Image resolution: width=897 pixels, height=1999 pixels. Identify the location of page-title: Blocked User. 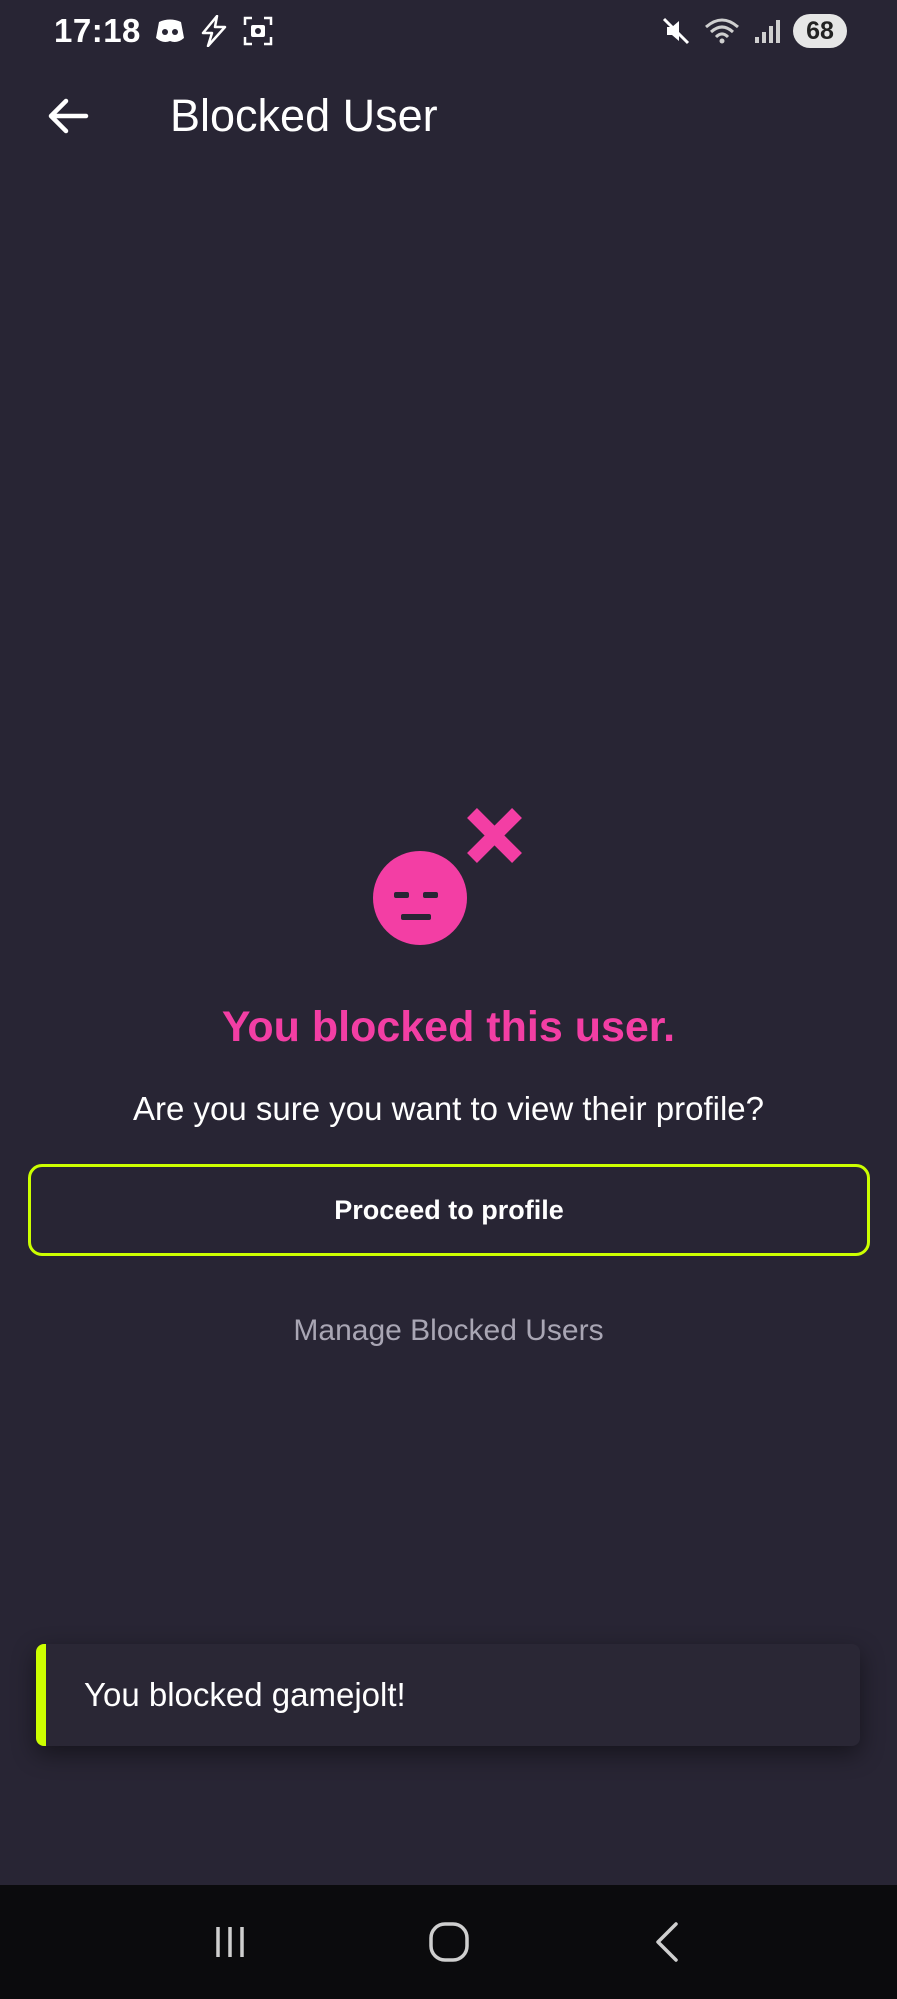
(304, 115).